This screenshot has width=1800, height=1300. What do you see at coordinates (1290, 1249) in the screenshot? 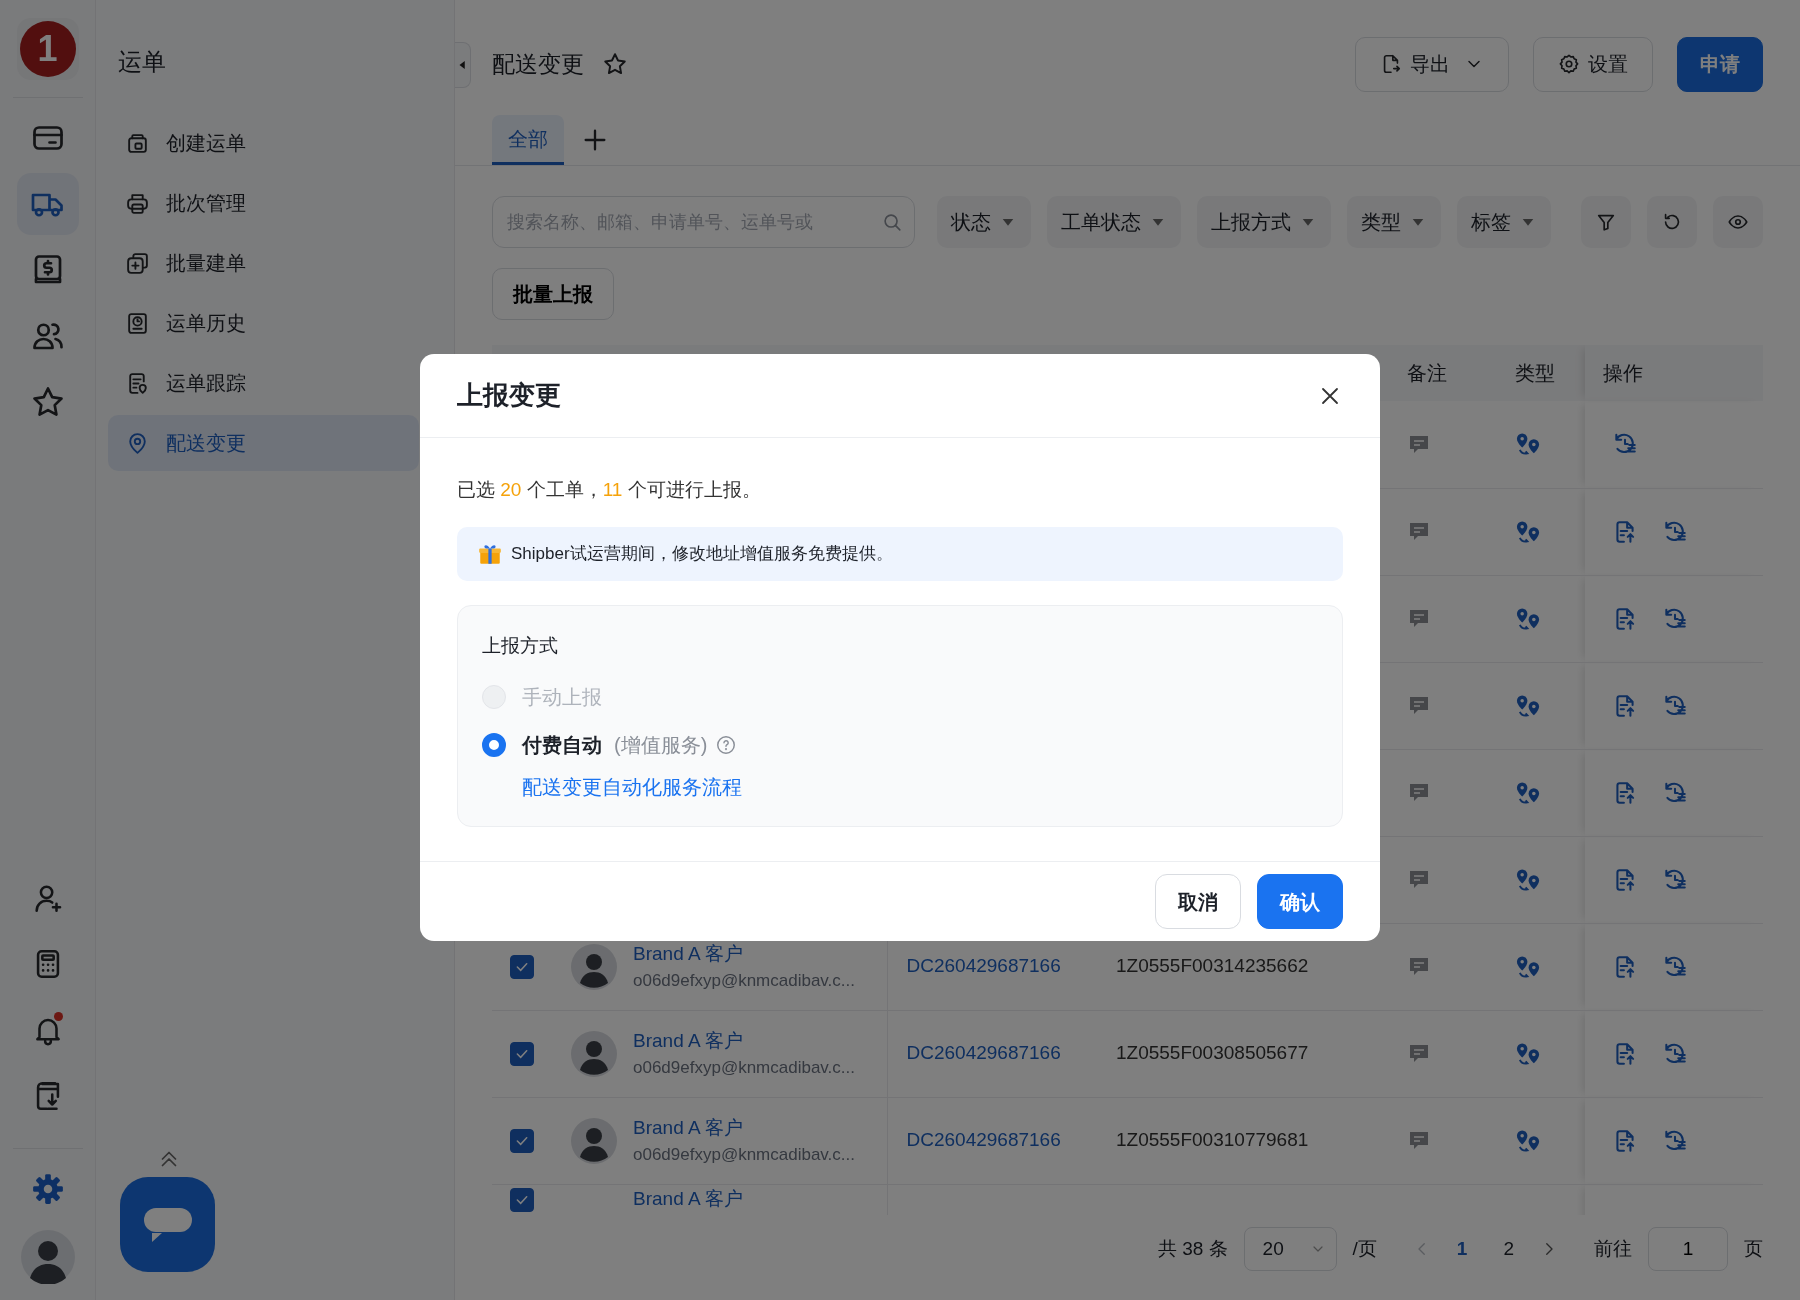
I see `page-size-select: 20` at bounding box center [1290, 1249].